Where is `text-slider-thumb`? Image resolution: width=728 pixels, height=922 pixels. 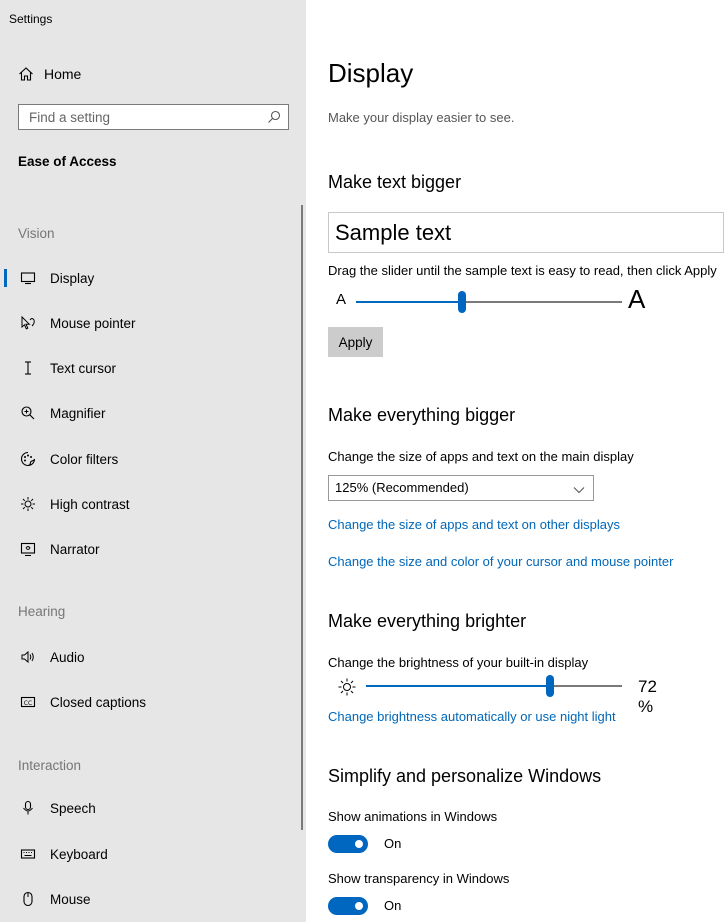 text-slider-thumb is located at coordinates (462, 302).